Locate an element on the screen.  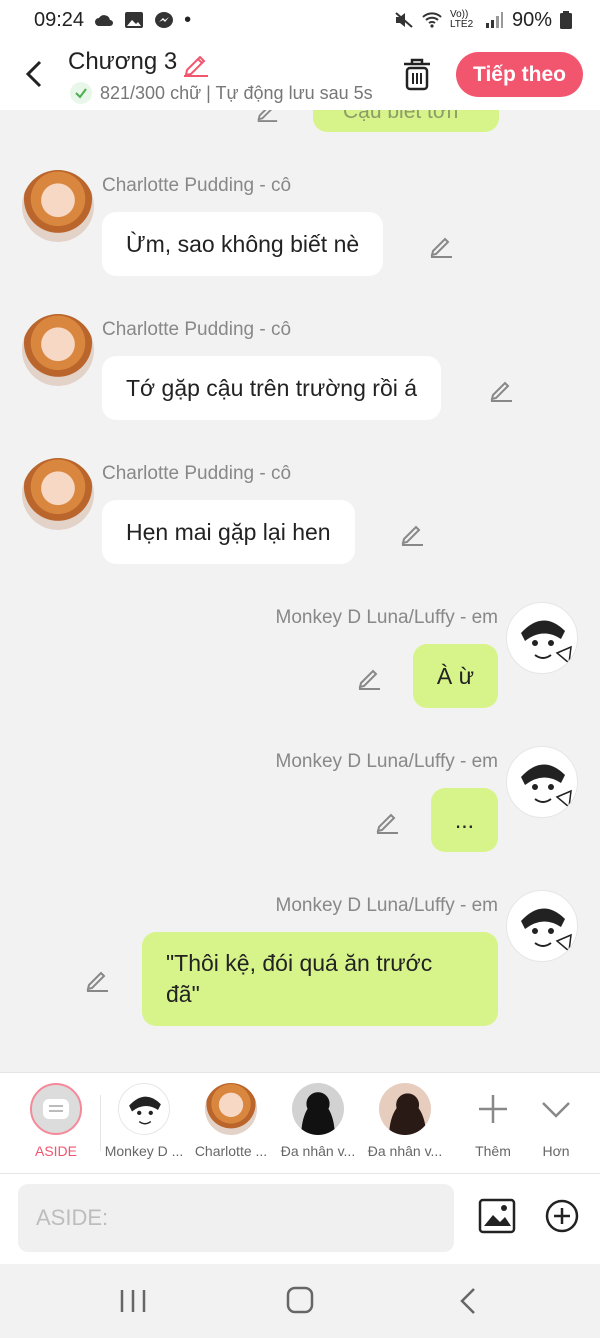
character-label: ASIDE is located at coordinates (55, 1151).